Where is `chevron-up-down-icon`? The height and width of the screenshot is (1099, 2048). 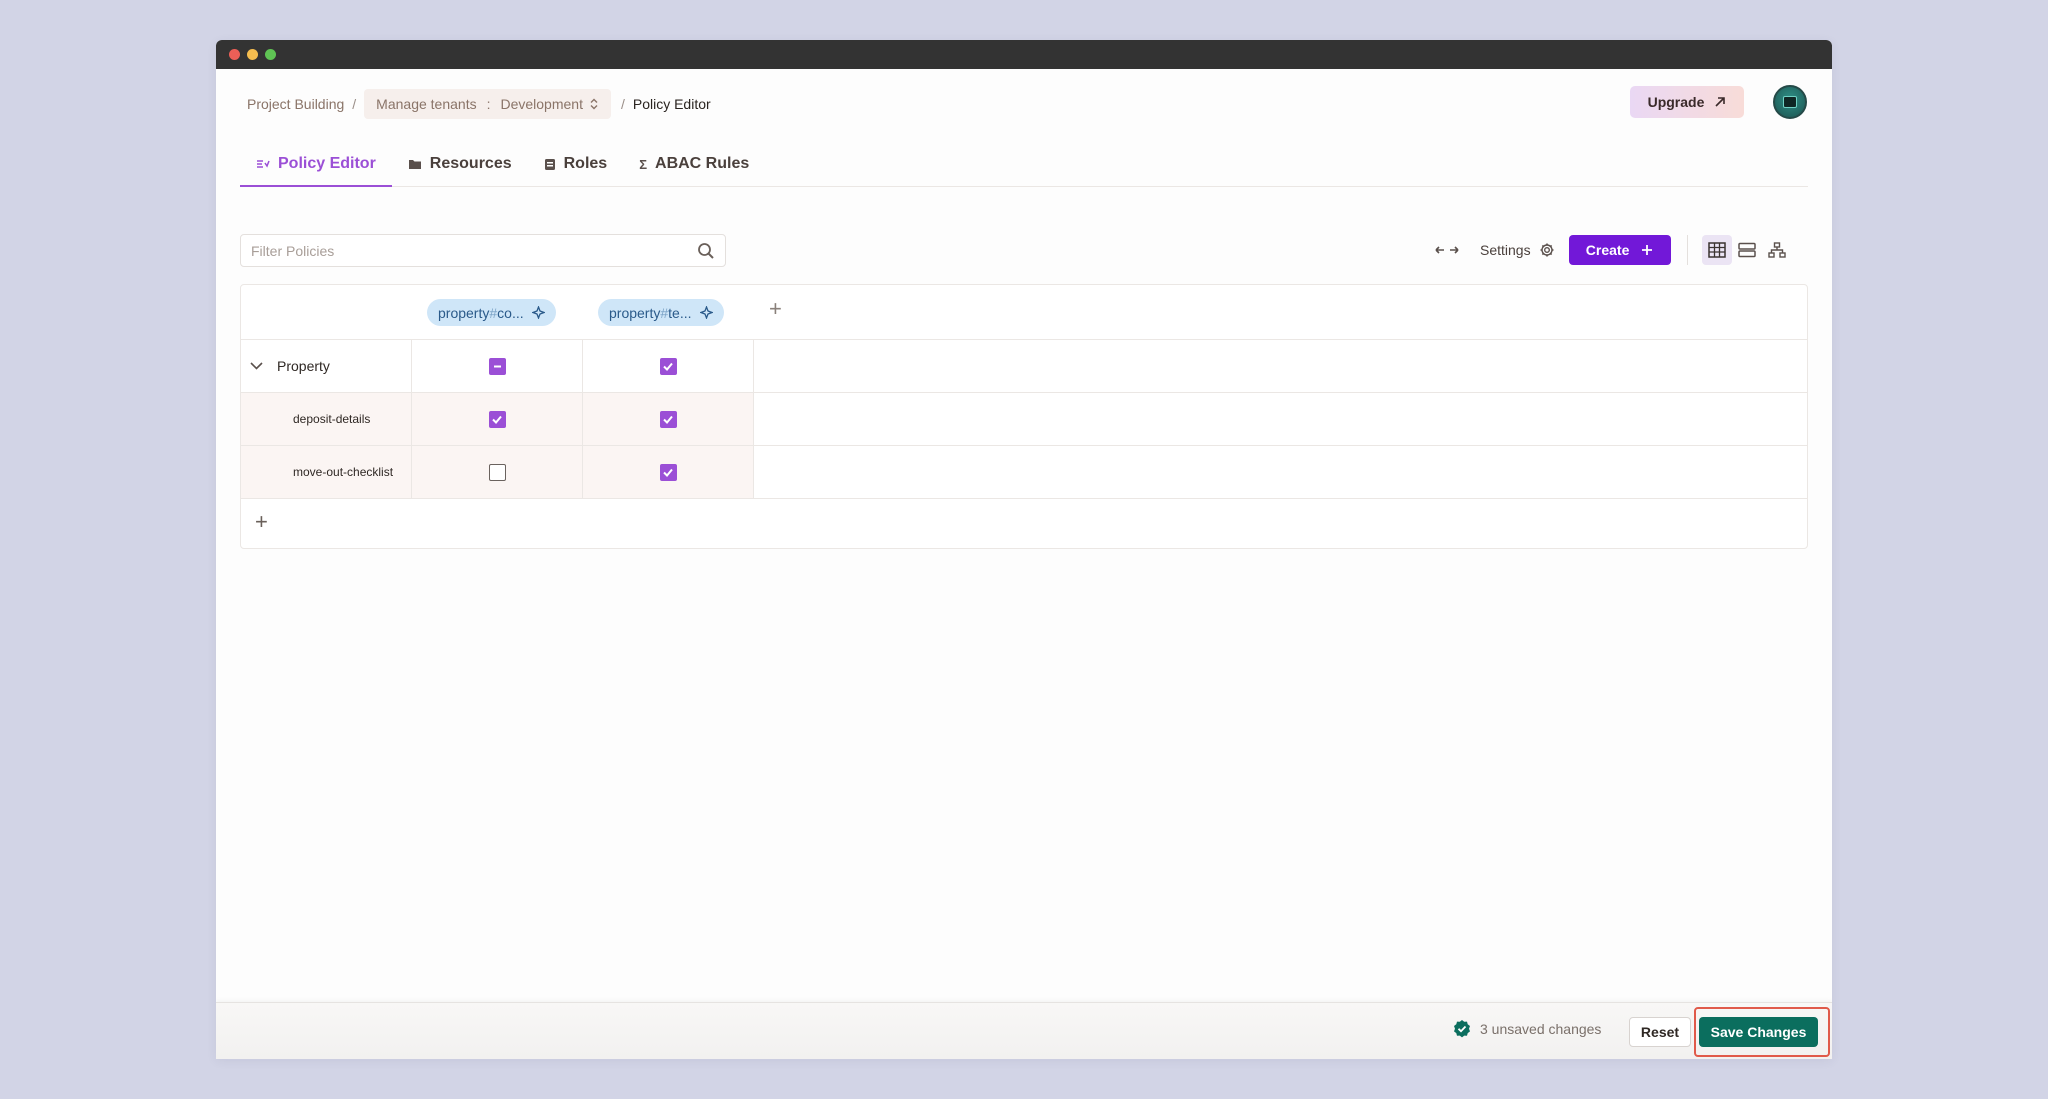 chevron-up-down-icon is located at coordinates (594, 104).